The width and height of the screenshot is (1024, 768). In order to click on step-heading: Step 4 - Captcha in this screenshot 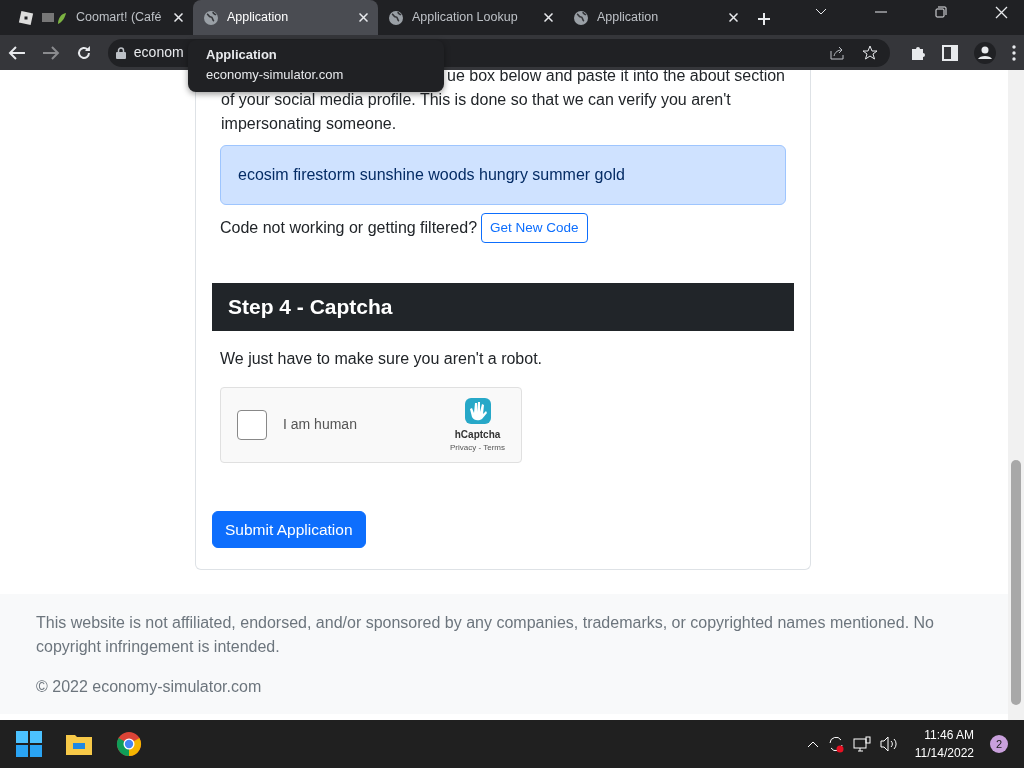, I will do `click(503, 307)`.